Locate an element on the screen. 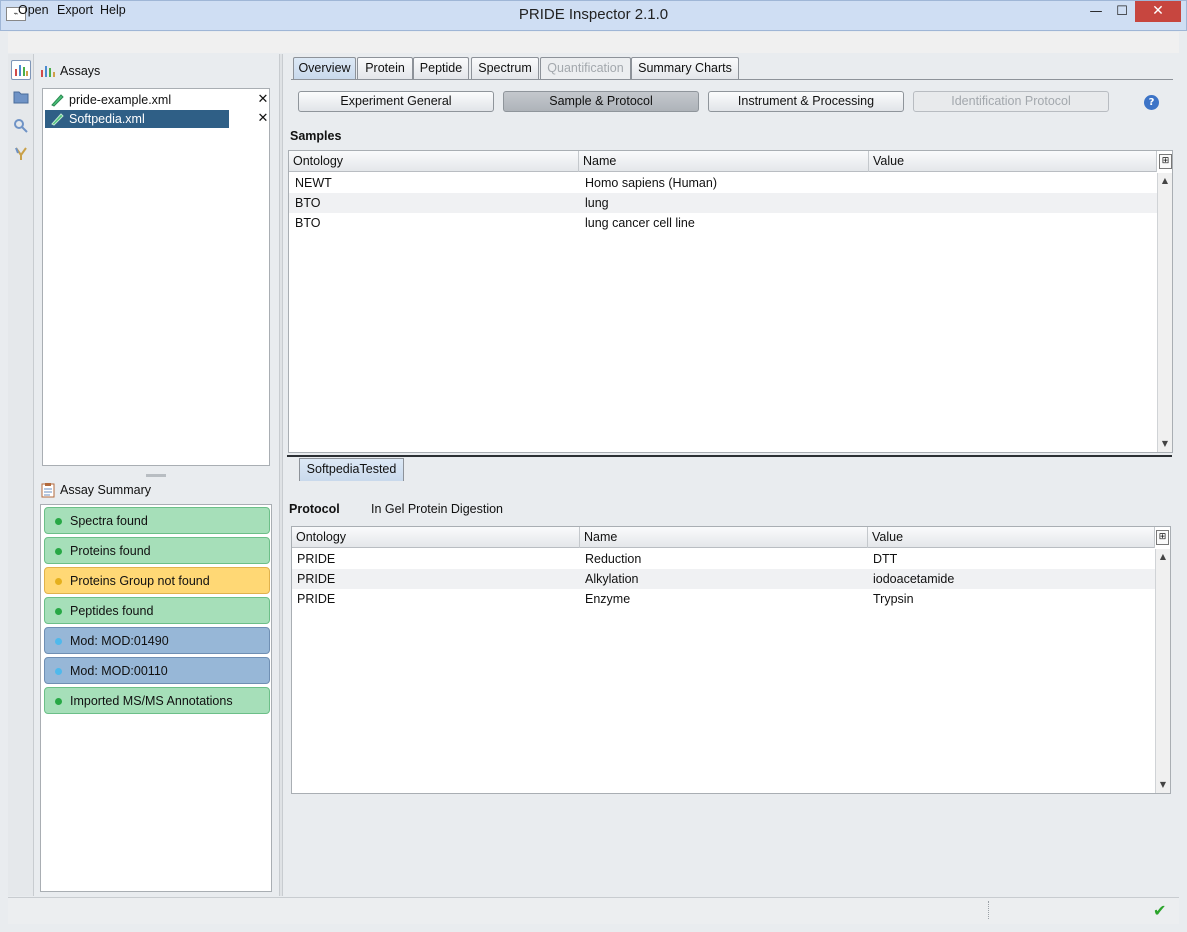  table-cell: lung is located at coordinates (597, 203).